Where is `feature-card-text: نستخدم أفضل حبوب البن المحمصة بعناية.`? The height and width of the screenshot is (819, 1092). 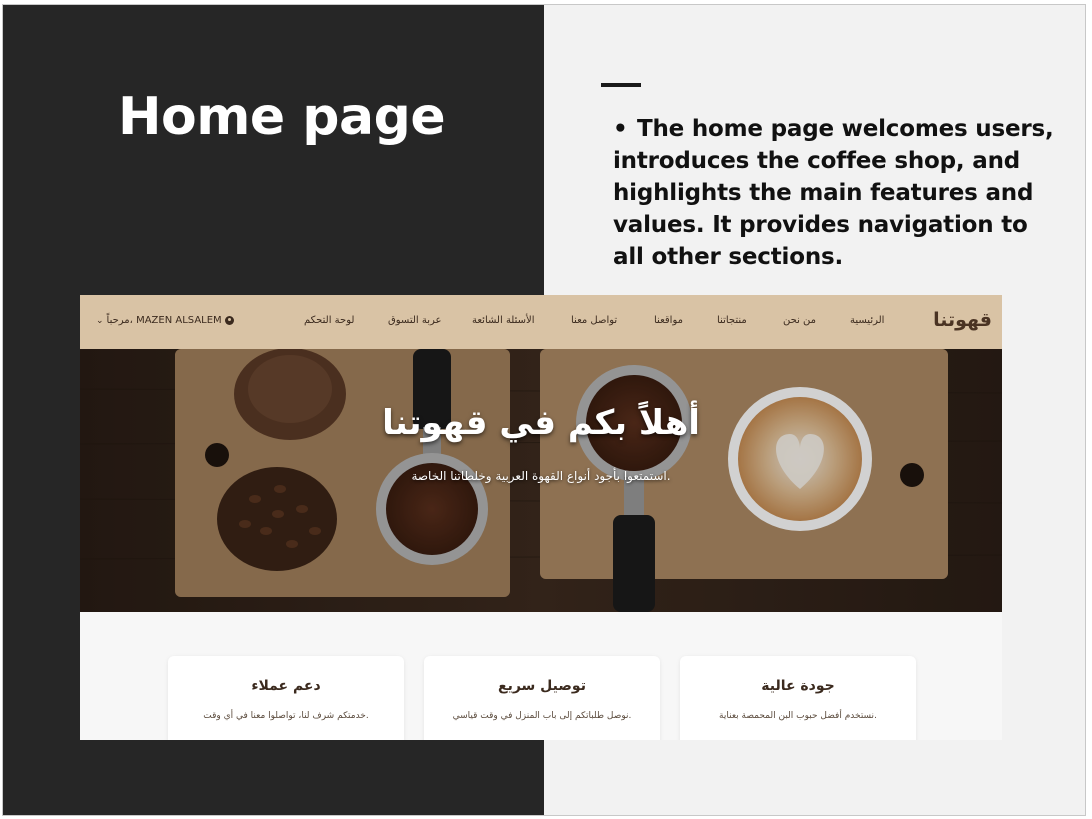
feature-card-text: نستخدم أفضل حبوب البن المحمصة بعناية. is located at coordinates (798, 716).